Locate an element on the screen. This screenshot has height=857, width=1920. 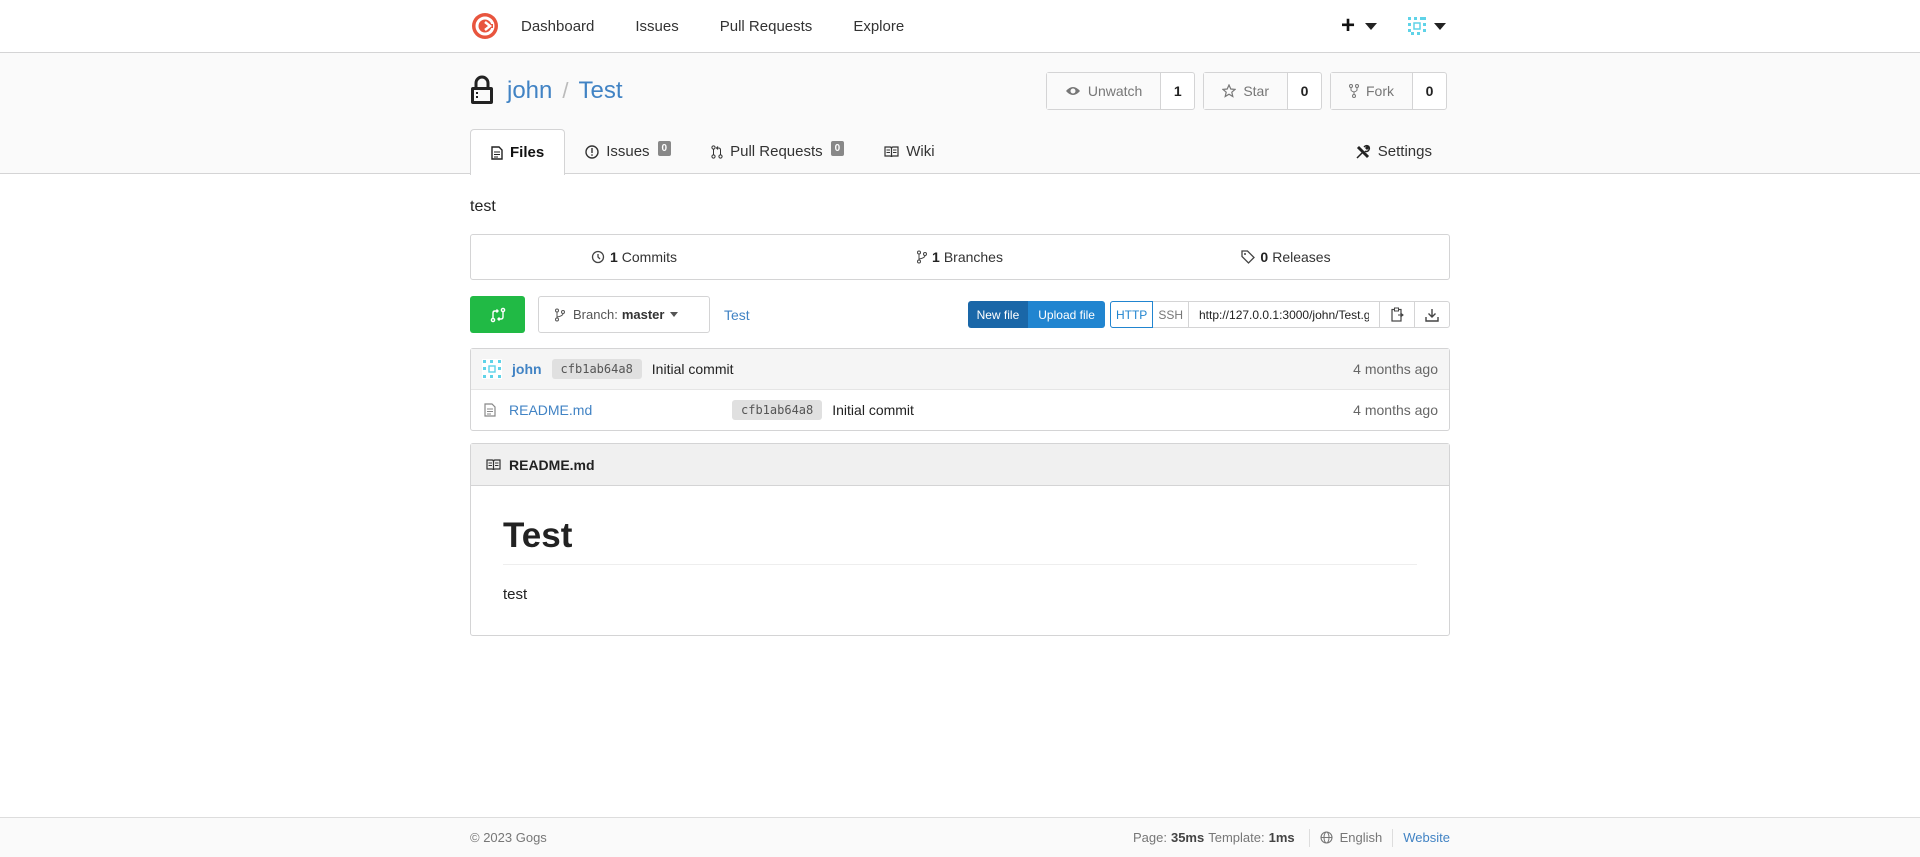
star-group: Star 0 is located at coordinates (1262, 91).